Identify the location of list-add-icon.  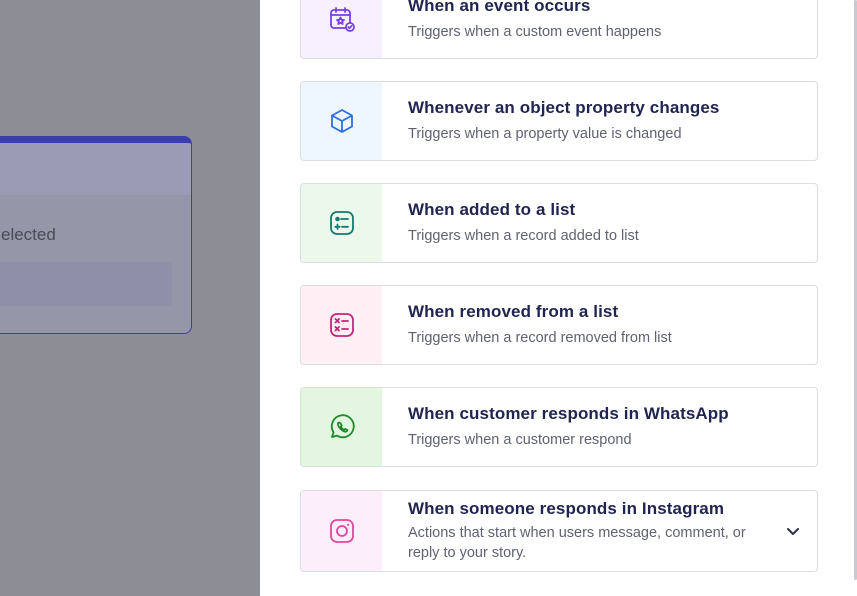
(341, 223).